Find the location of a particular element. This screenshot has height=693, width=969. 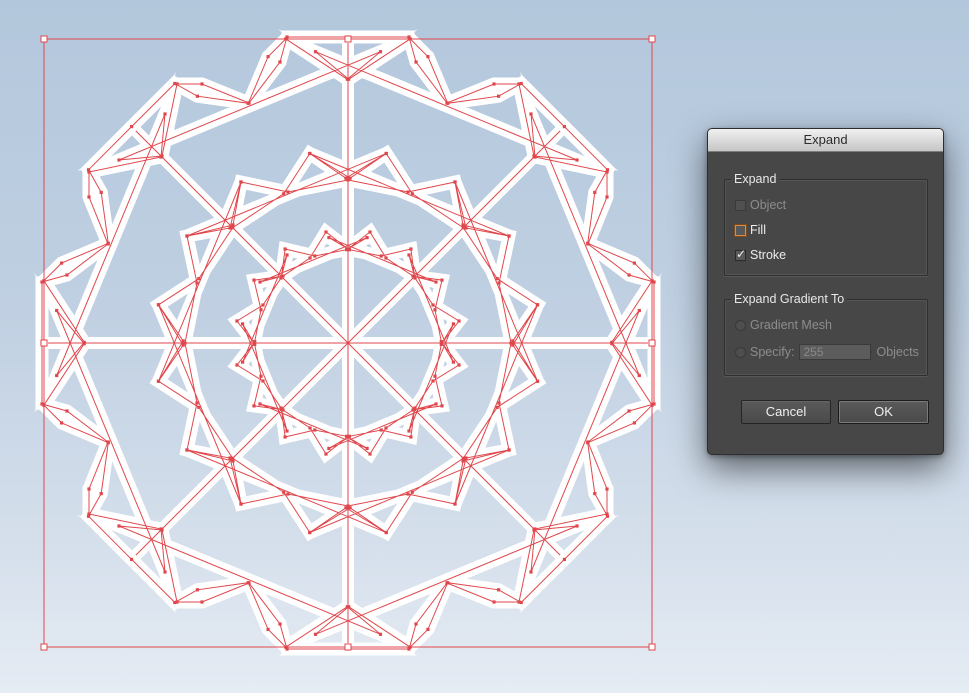

specify-objects-input is located at coordinates (835, 352).